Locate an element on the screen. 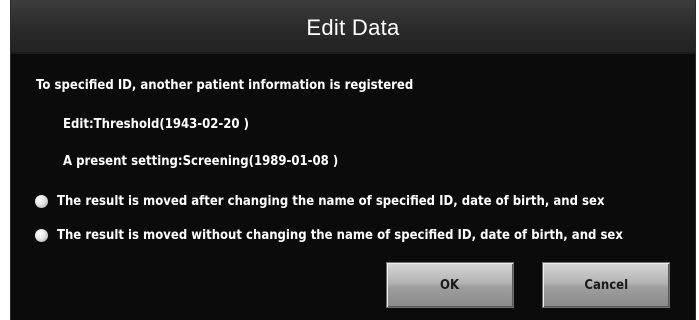  present-setting-info: A present setting:Screening(1989-01-08 ) is located at coordinates (201, 161).